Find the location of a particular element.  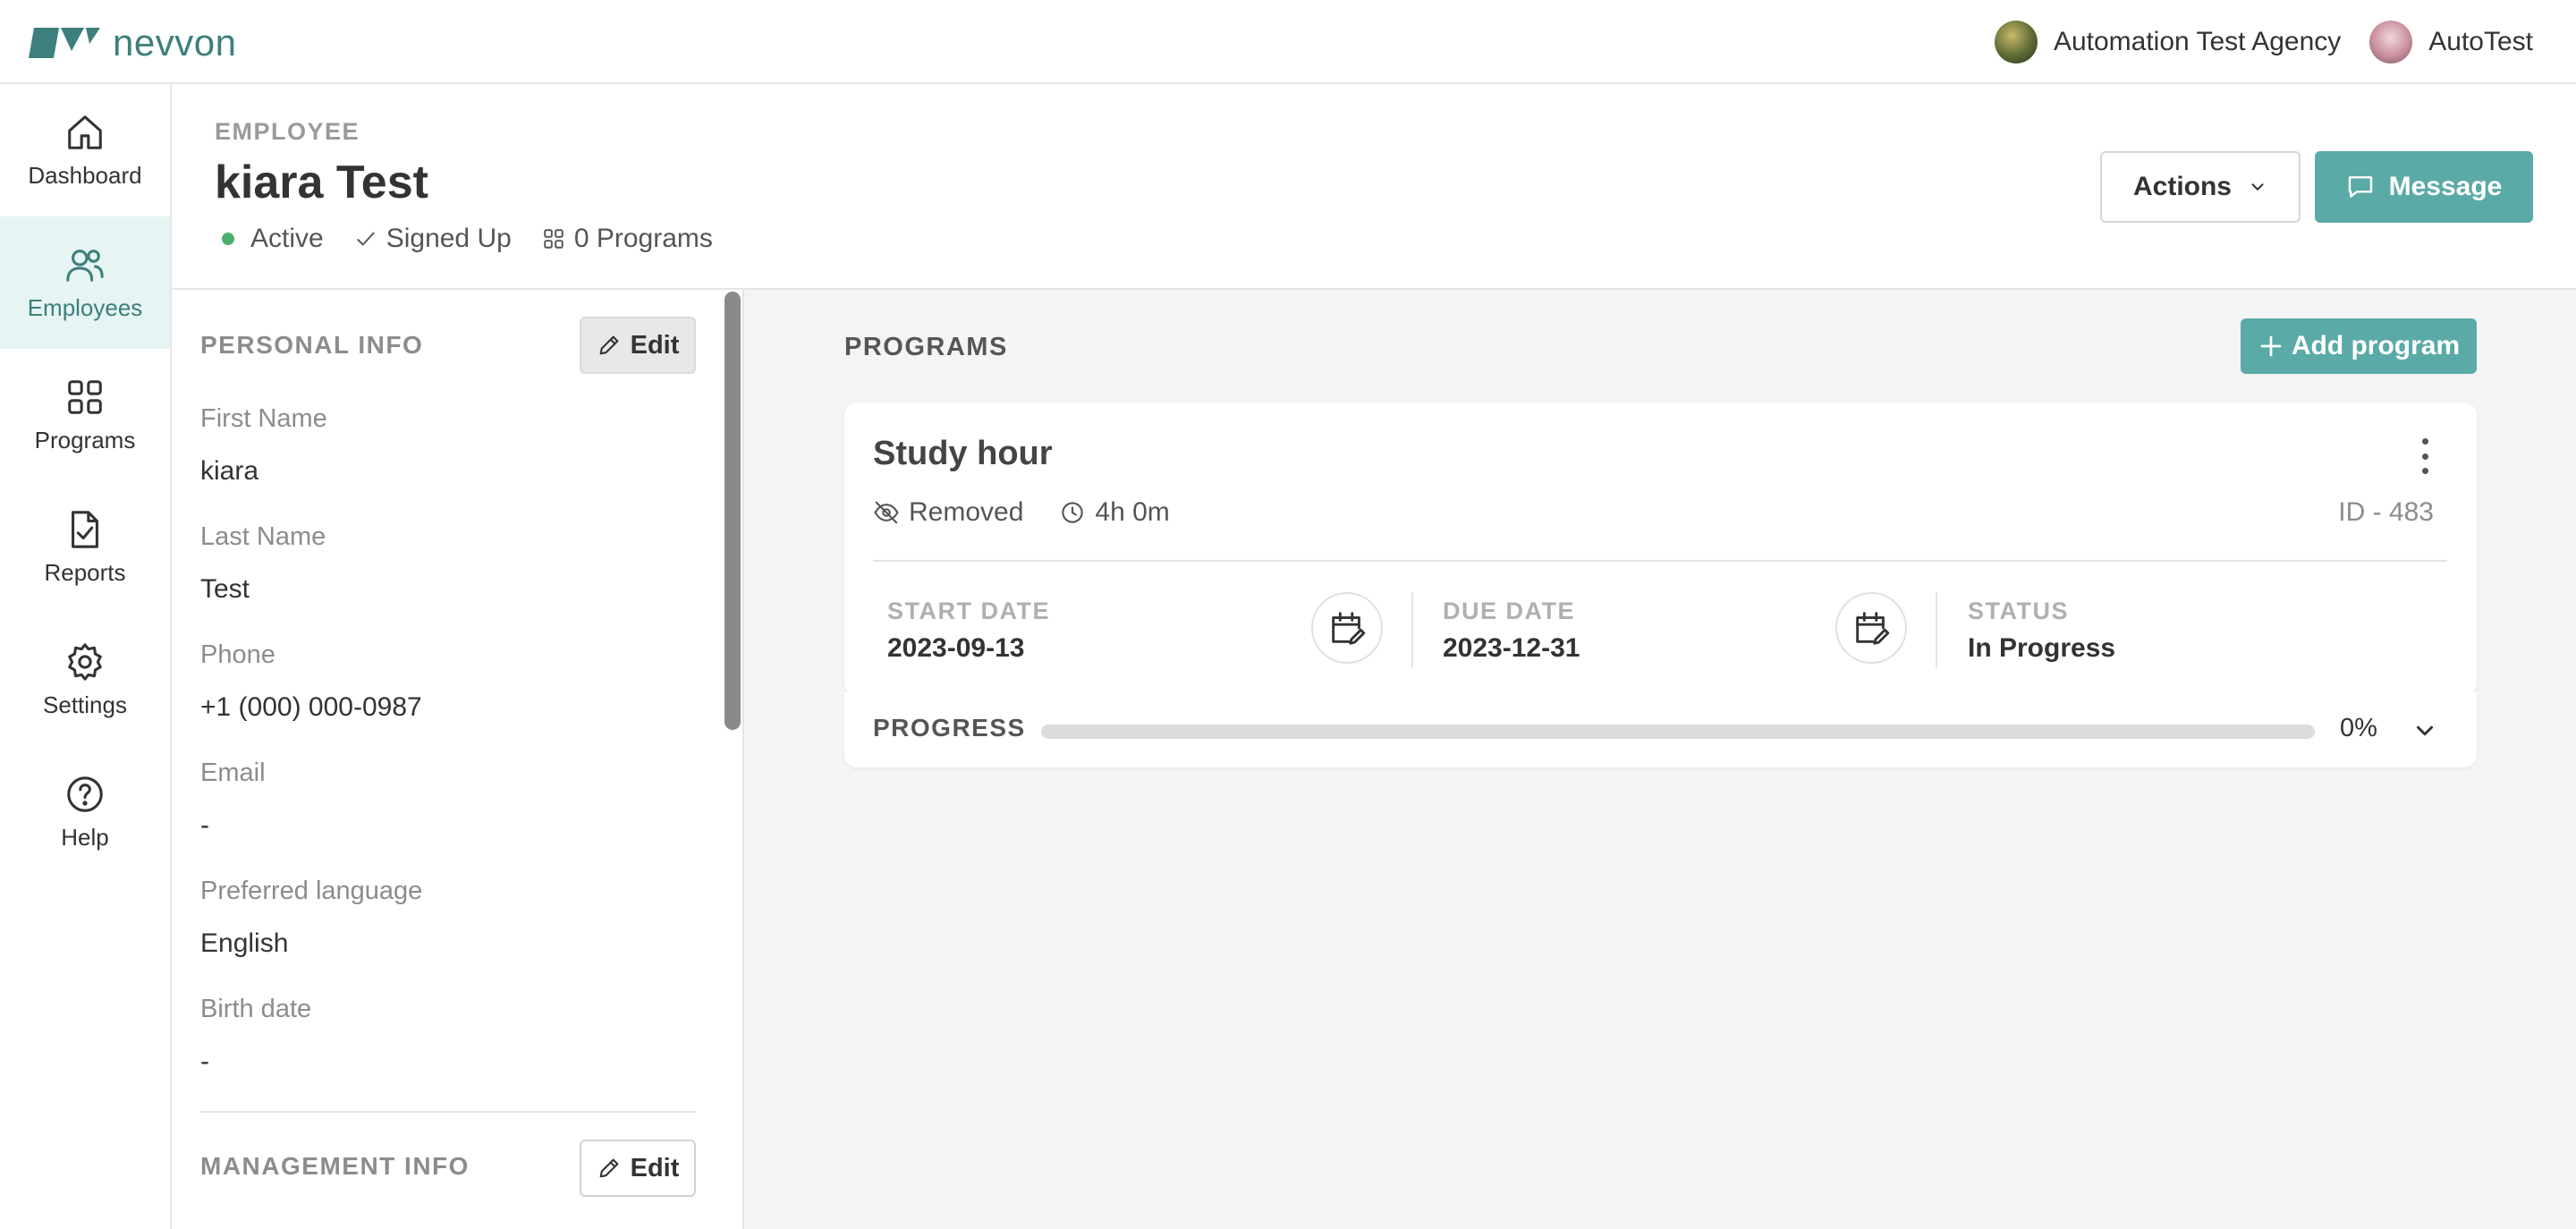

top-bar: nevvon Automation Test Agency AutoTest is located at coordinates (1288, 42).